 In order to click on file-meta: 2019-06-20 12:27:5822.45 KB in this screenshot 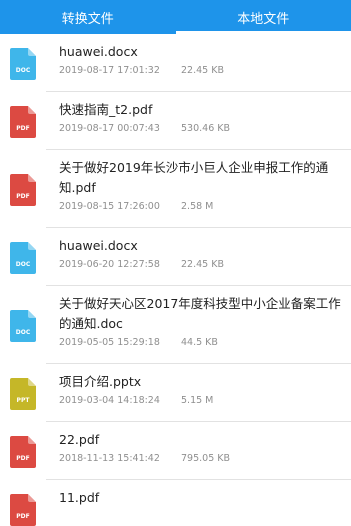, I will do `click(200, 264)`.